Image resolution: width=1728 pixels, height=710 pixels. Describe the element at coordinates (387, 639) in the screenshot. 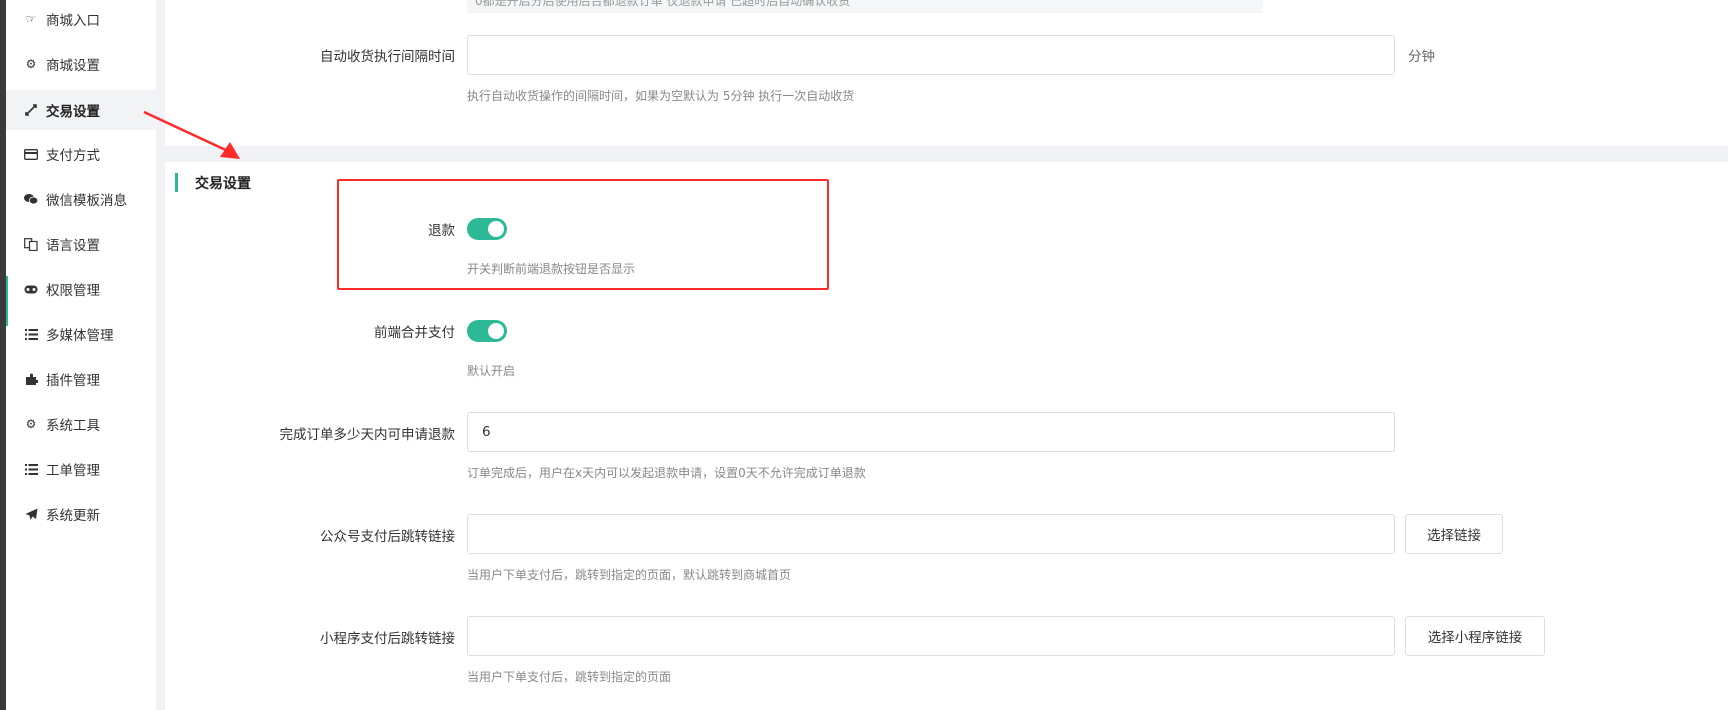

I see `mini-redirect-label: 小程序支付后跳转链接` at that location.